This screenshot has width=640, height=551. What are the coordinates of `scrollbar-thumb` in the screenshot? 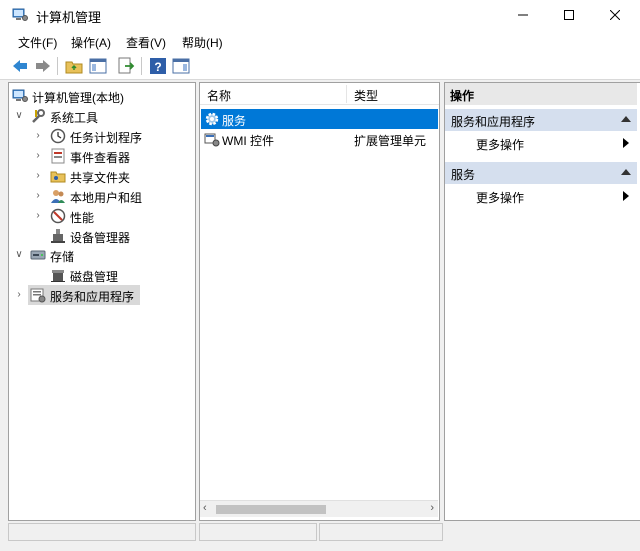 It's located at (271, 509).